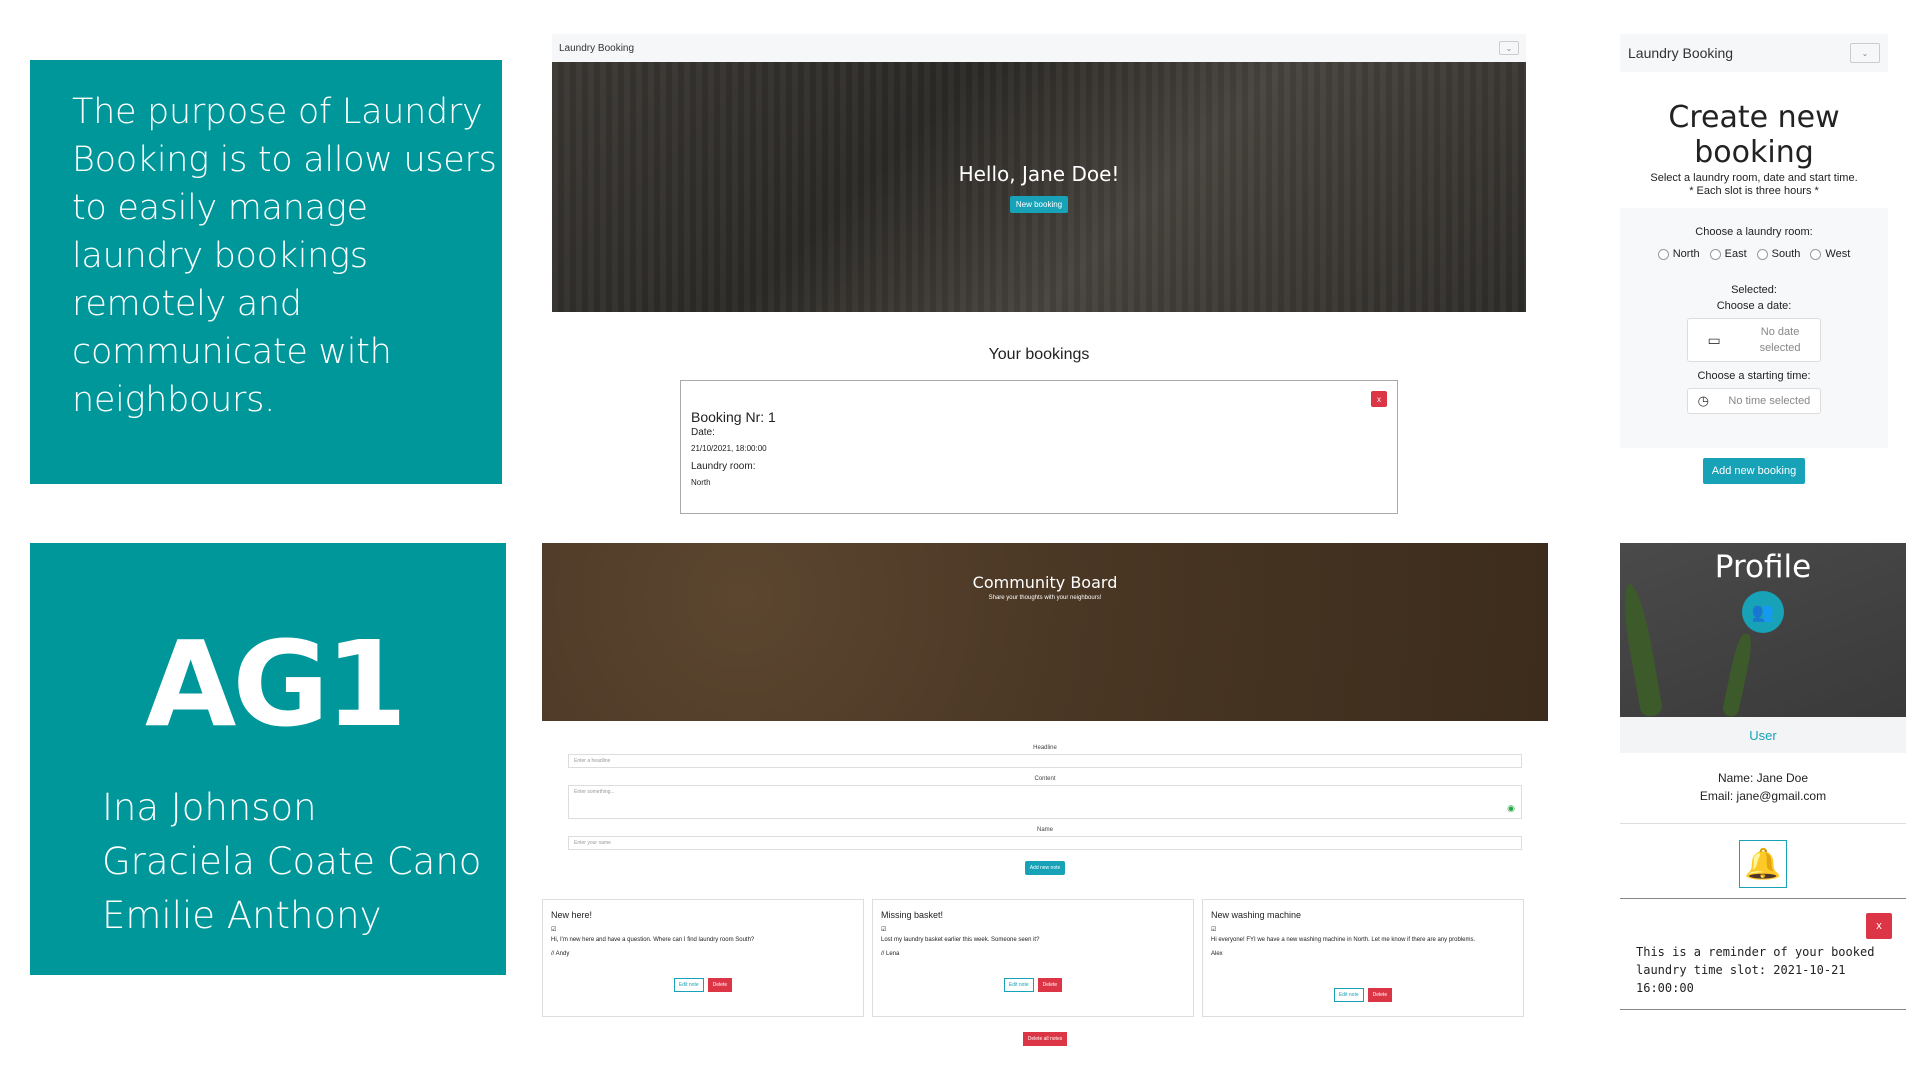  Describe the element at coordinates (1728, 254) in the screenshot. I see `room-radio-east: East` at that location.